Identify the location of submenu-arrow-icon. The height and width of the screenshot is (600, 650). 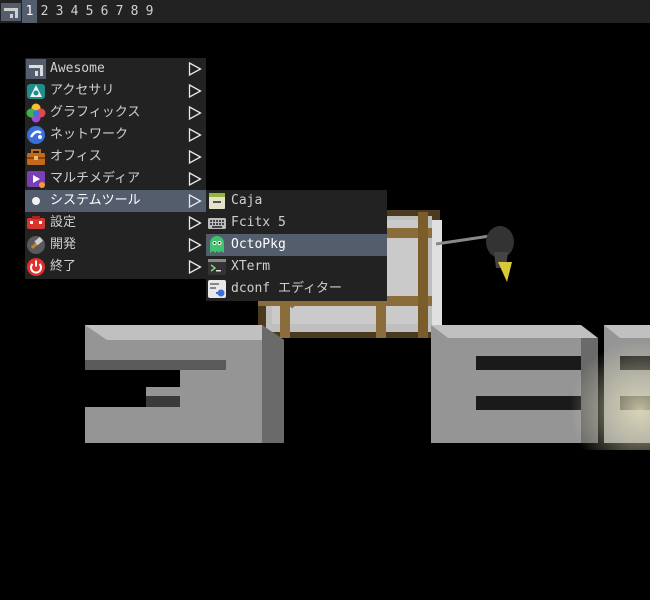
(195, 270).